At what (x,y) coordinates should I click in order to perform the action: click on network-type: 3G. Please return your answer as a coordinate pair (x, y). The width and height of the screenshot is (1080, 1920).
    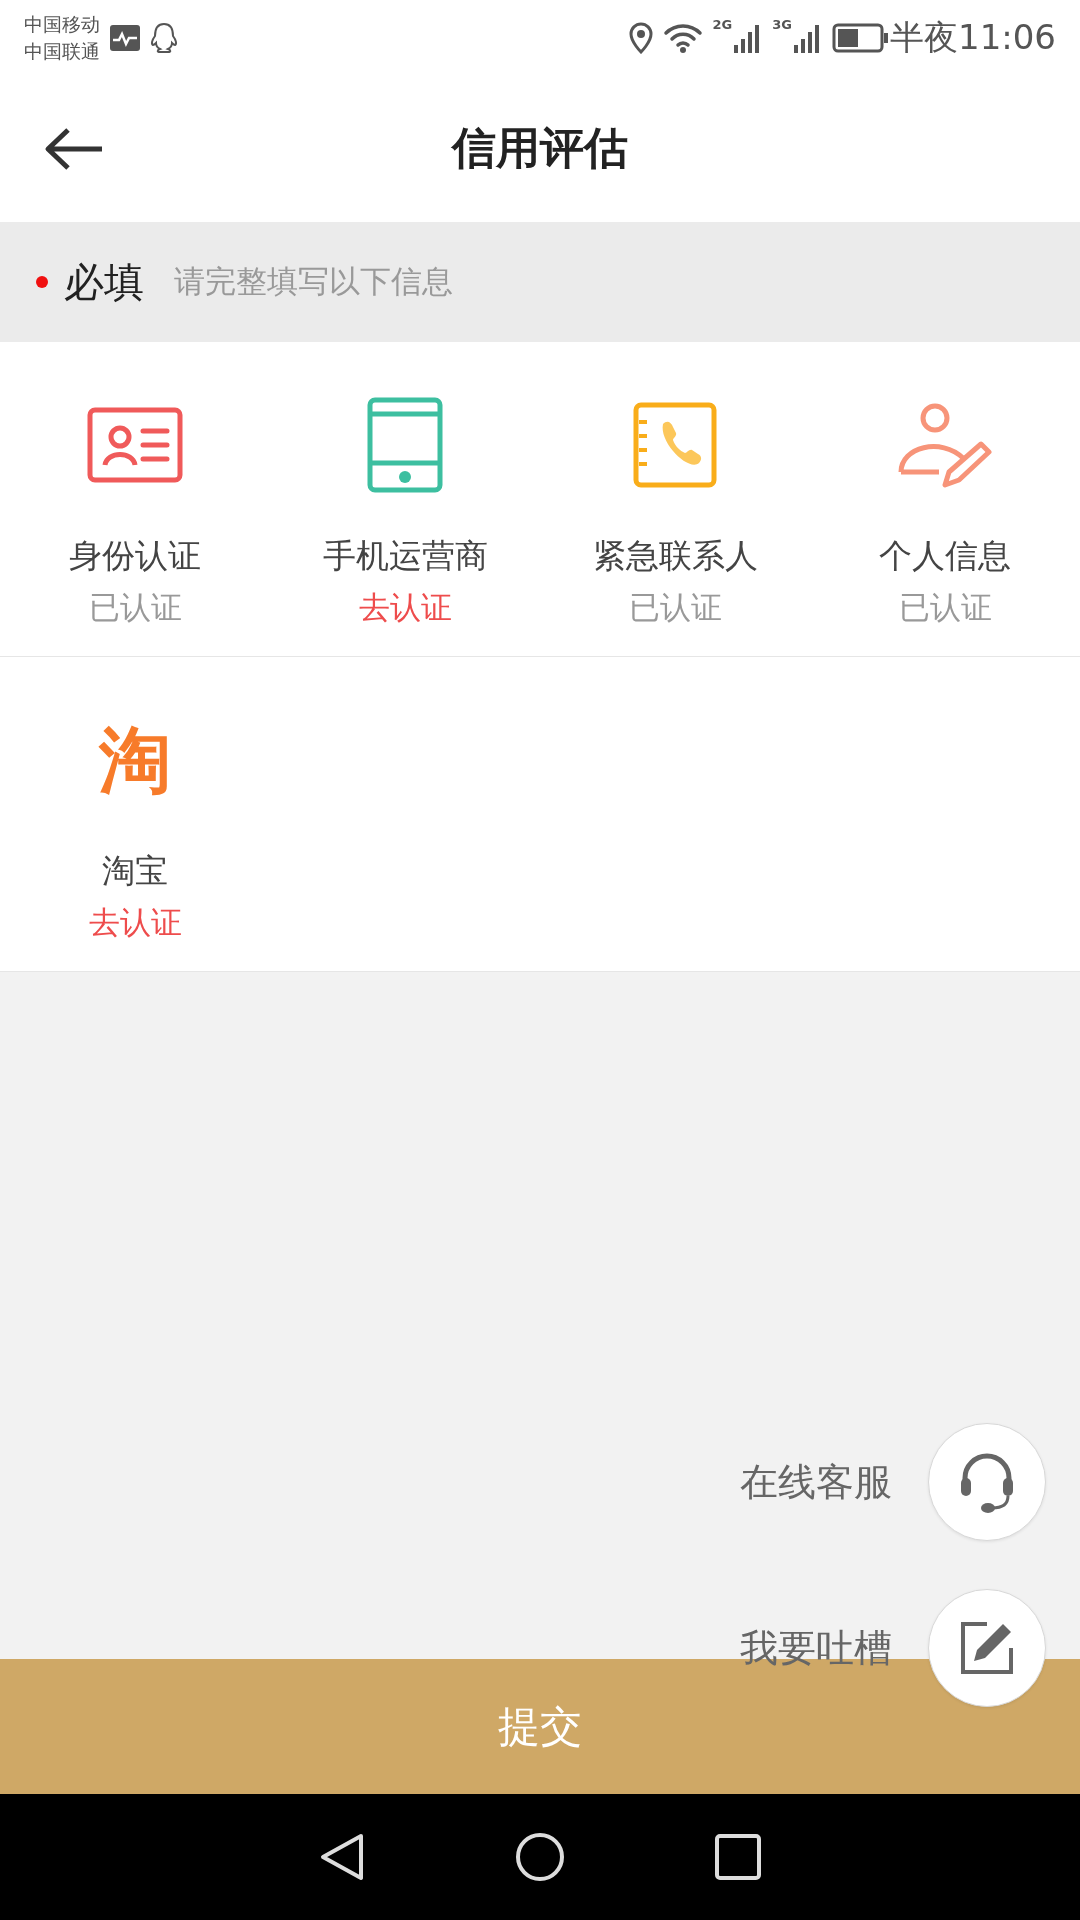
    Looking at the image, I should click on (782, 24).